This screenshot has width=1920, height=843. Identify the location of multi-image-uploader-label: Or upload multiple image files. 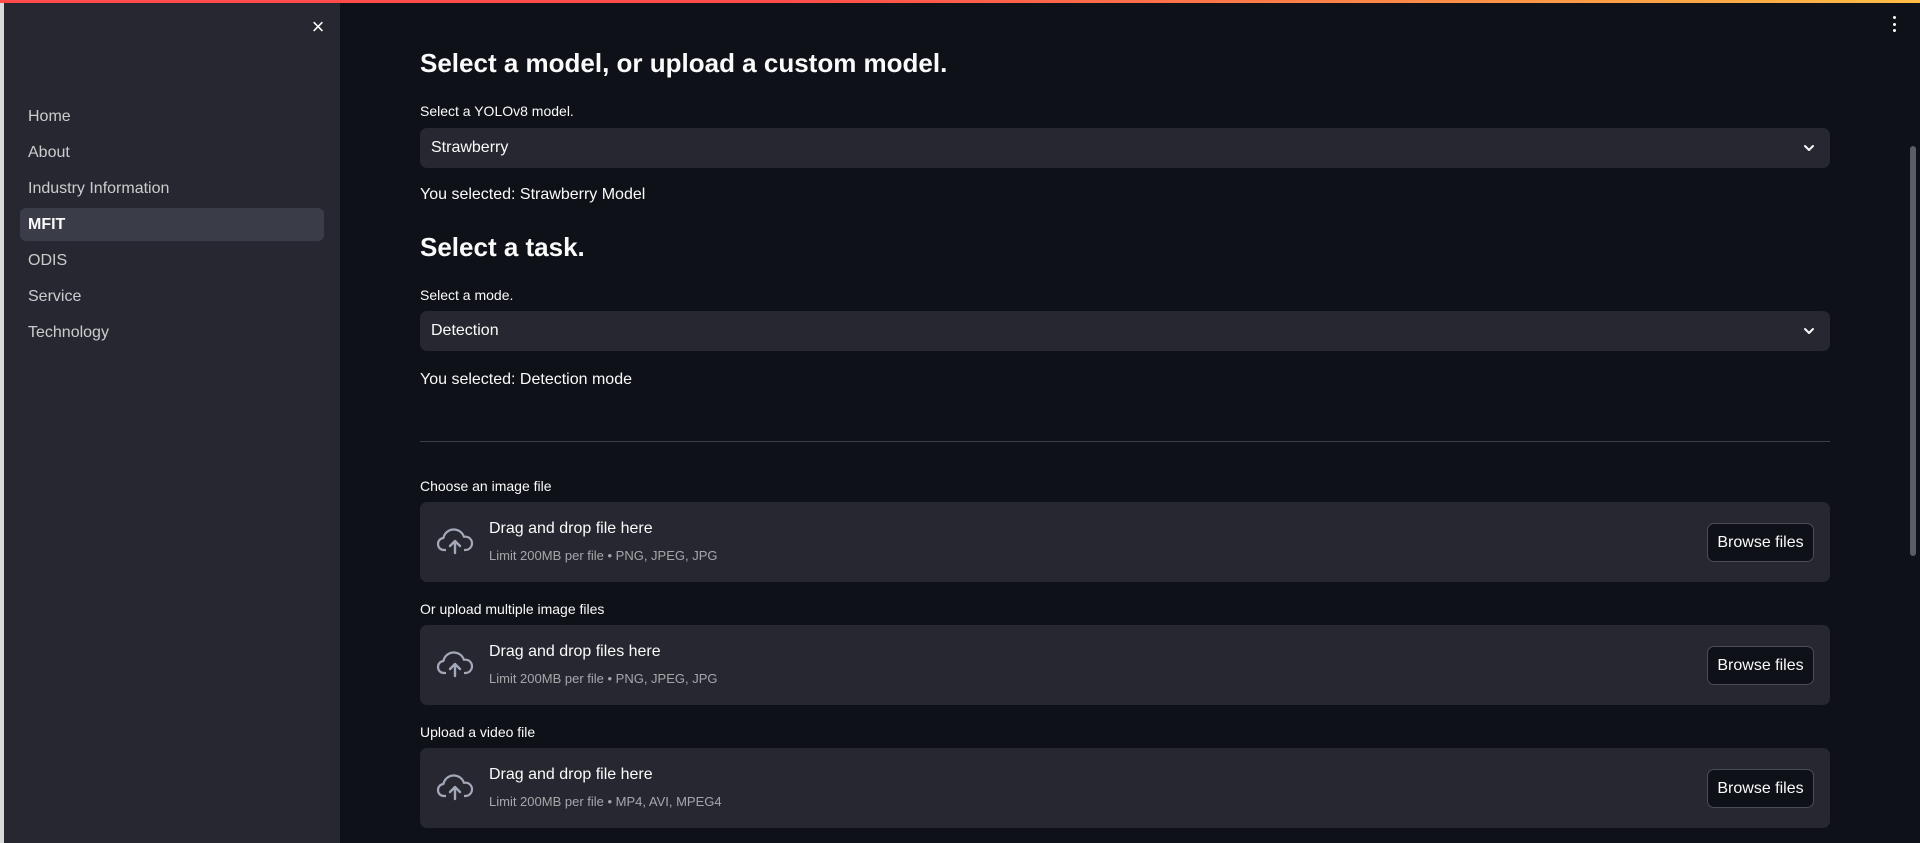
(512, 609).